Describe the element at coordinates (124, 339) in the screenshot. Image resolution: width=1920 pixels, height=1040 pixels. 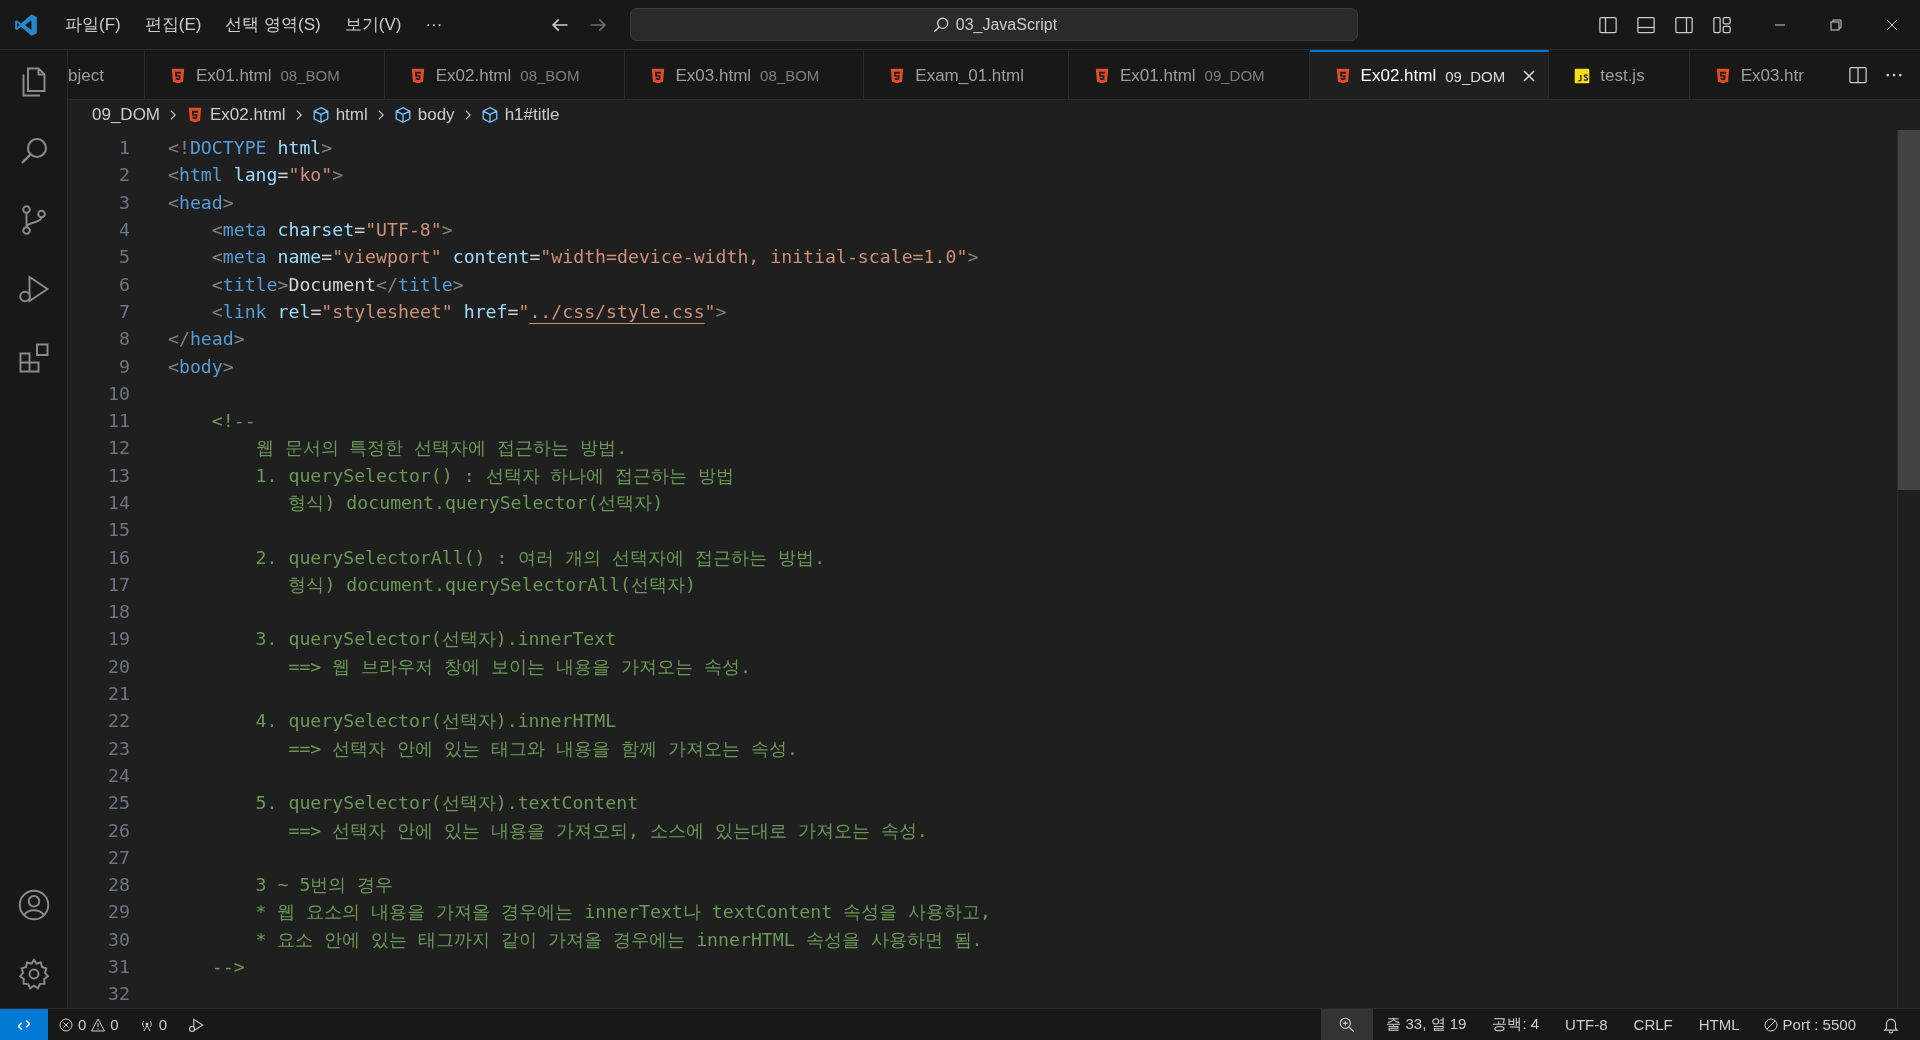
I see `line-number: 8` at that location.